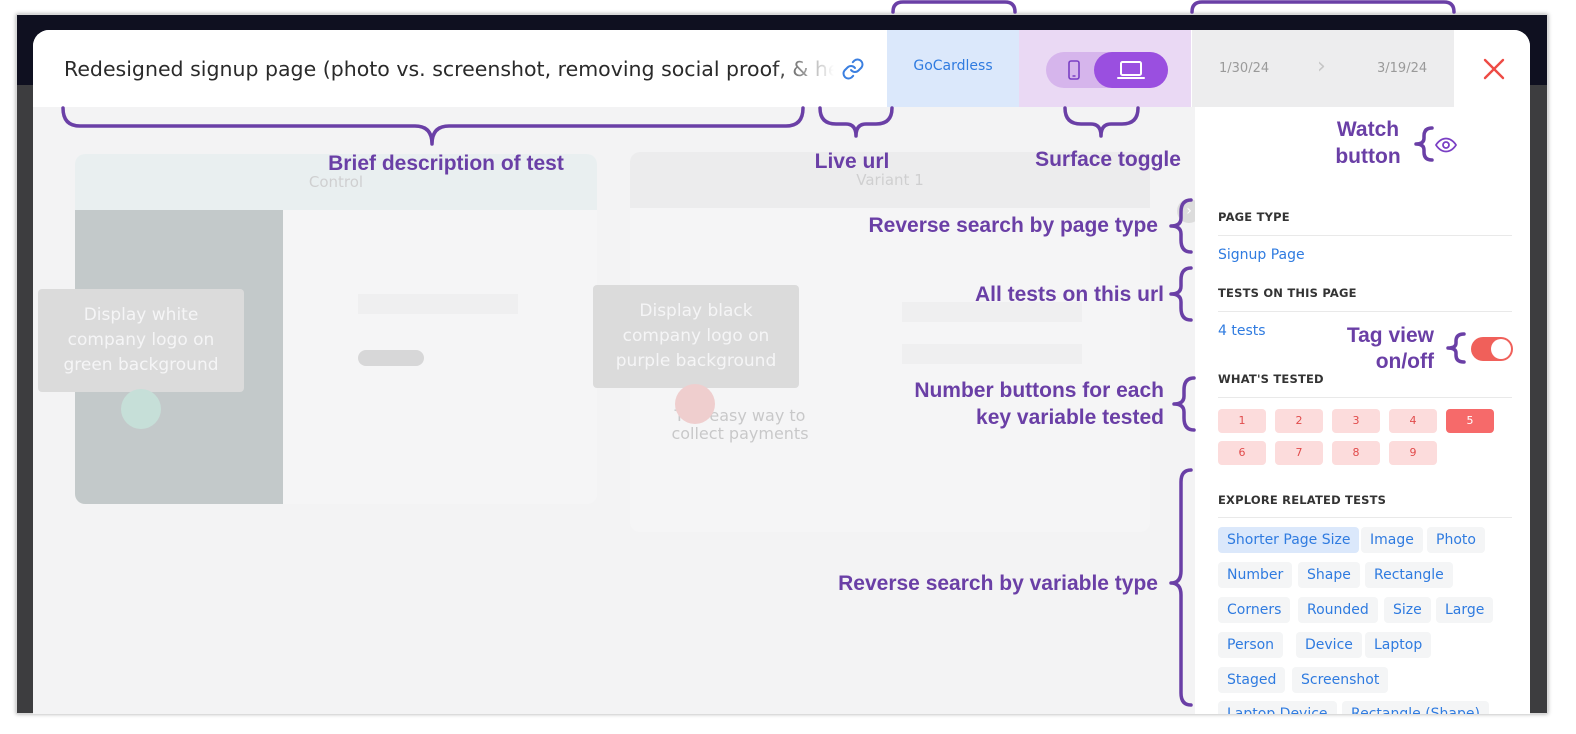  I want to click on surface-toggle-pill, so click(1107, 70).